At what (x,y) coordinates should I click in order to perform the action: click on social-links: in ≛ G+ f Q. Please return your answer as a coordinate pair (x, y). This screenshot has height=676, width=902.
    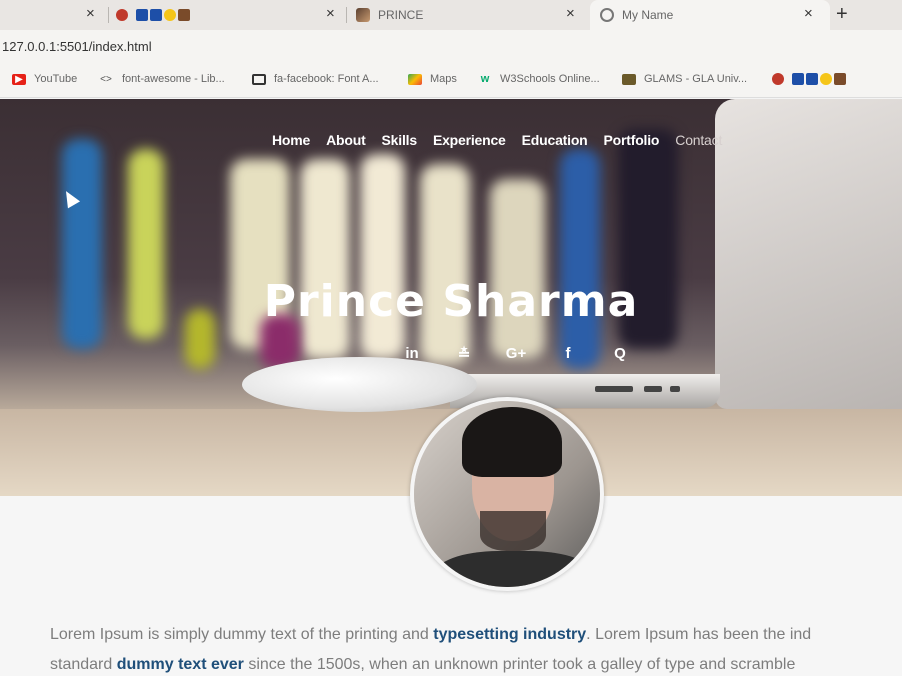
    Looking at the image, I should click on (516, 354).